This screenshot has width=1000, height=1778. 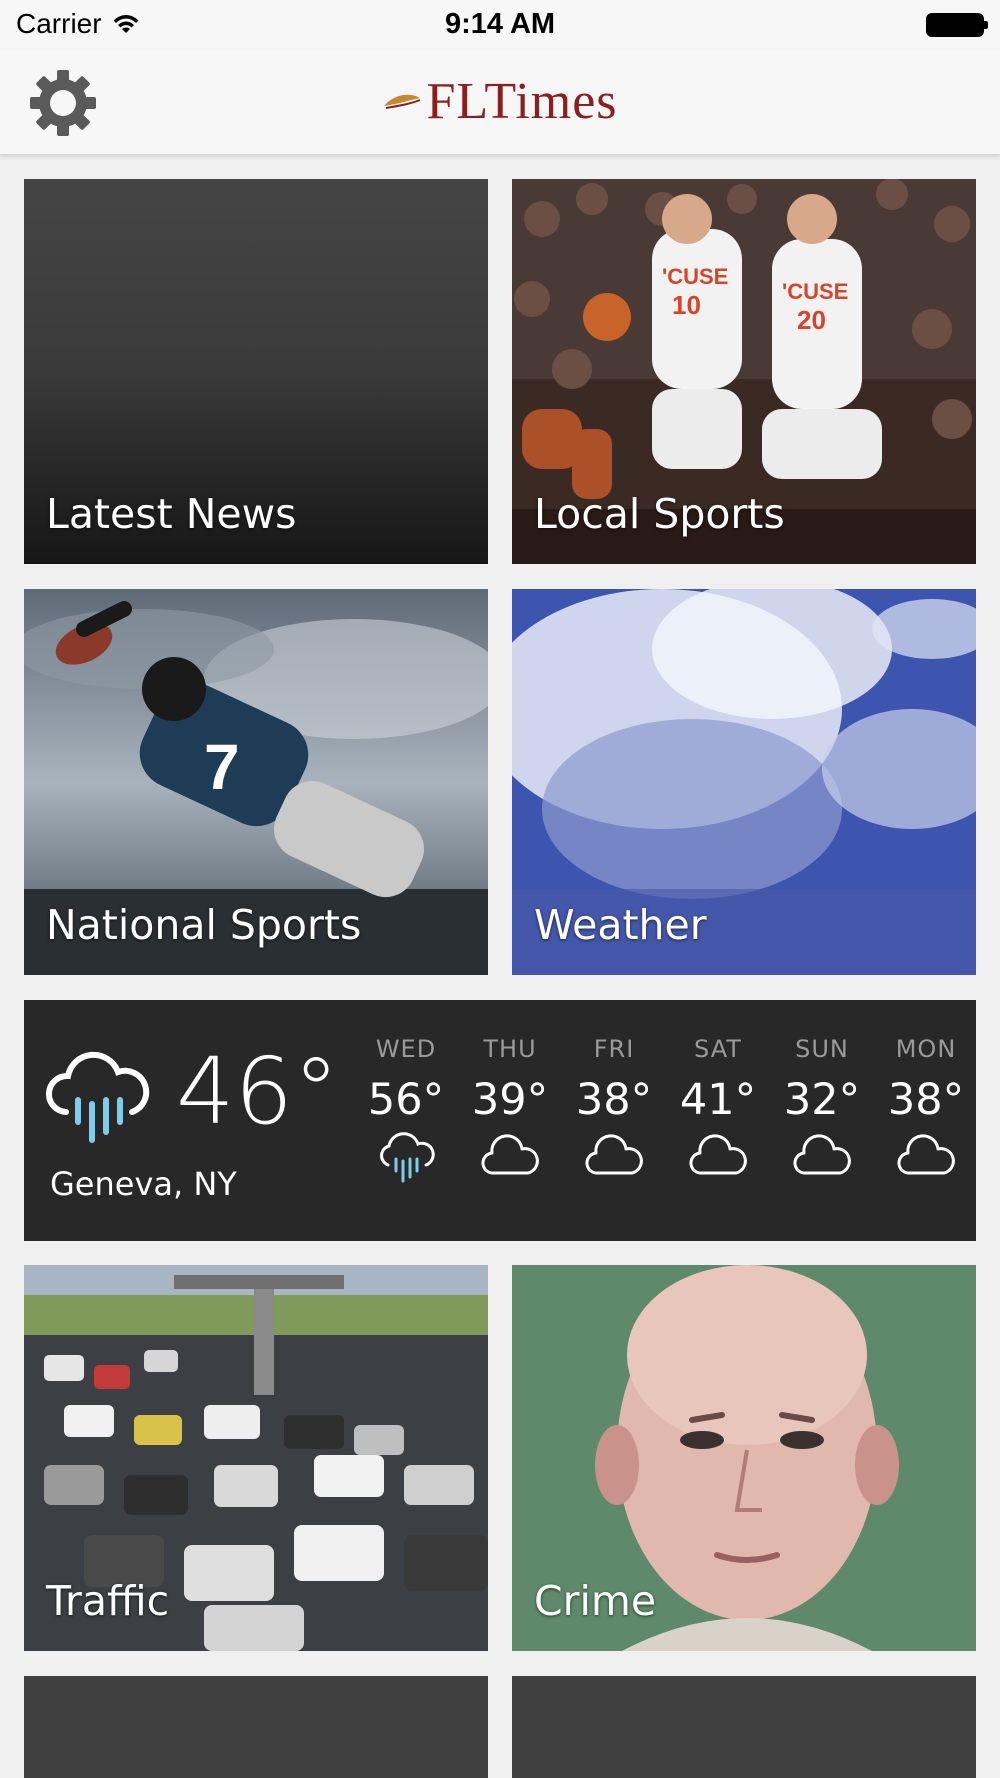 What do you see at coordinates (402, 101) in the screenshot?
I see `feather-icon` at bounding box center [402, 101].